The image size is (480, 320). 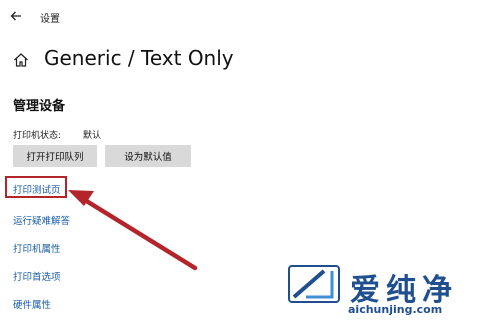 I want to click on watermark-logo-icon, so click(x=314, y=284).